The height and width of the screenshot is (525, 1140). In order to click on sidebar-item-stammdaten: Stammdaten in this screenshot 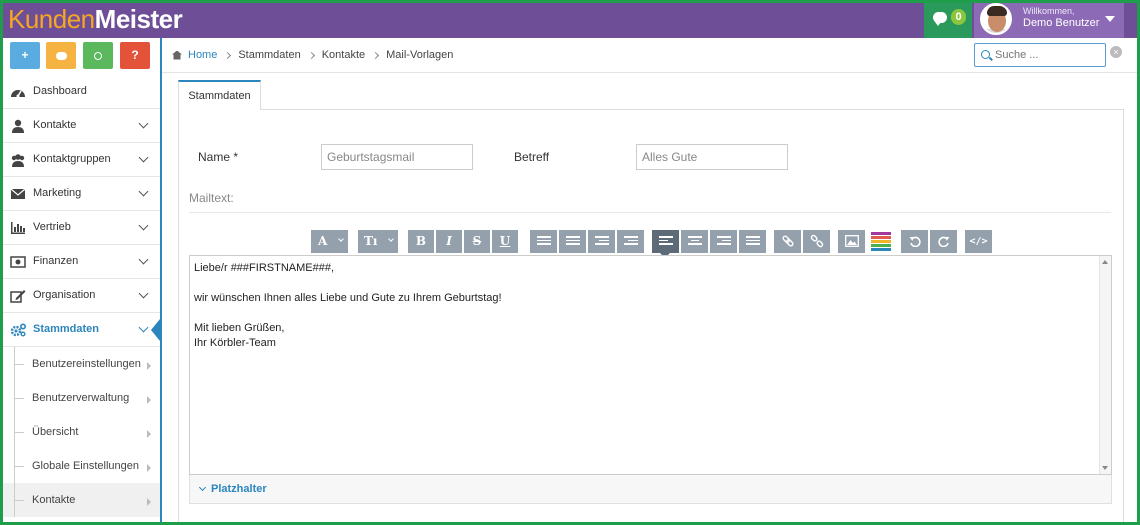, I will do `click(80, 330)`.